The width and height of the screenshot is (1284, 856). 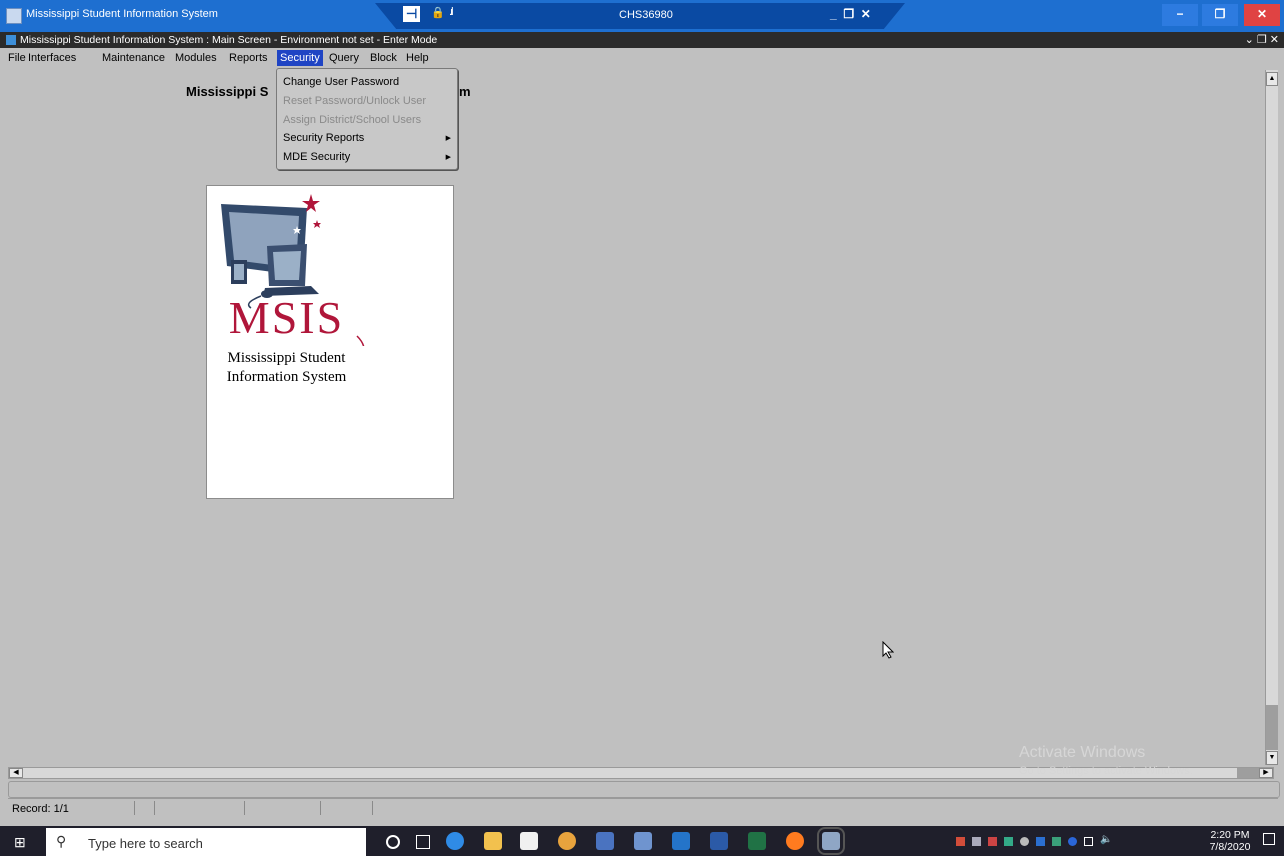 What do you see at coordinates (383, 58) in the screenshot?
I see `menu-block: Block` at bounding box center [383, 58].